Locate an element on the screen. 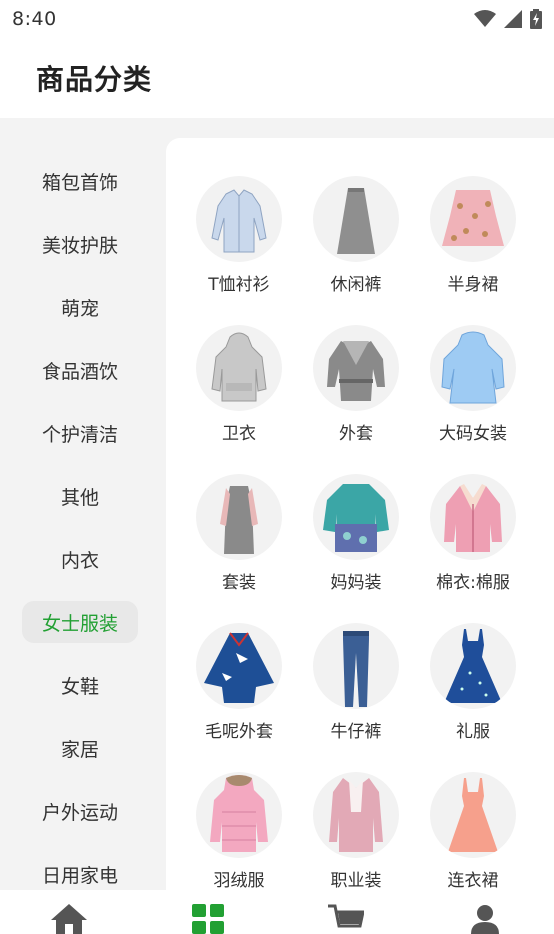  blue-top-image is located at coordinates (473, 368).